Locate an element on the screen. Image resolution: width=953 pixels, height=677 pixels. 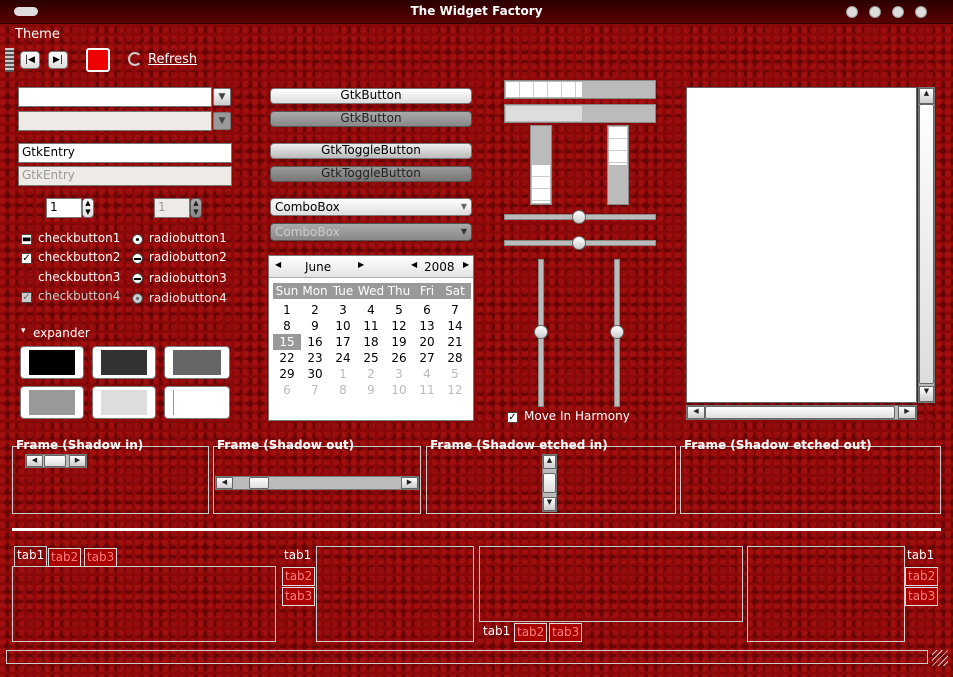
calendar-day: 8 is located at coordinates (287, 326).